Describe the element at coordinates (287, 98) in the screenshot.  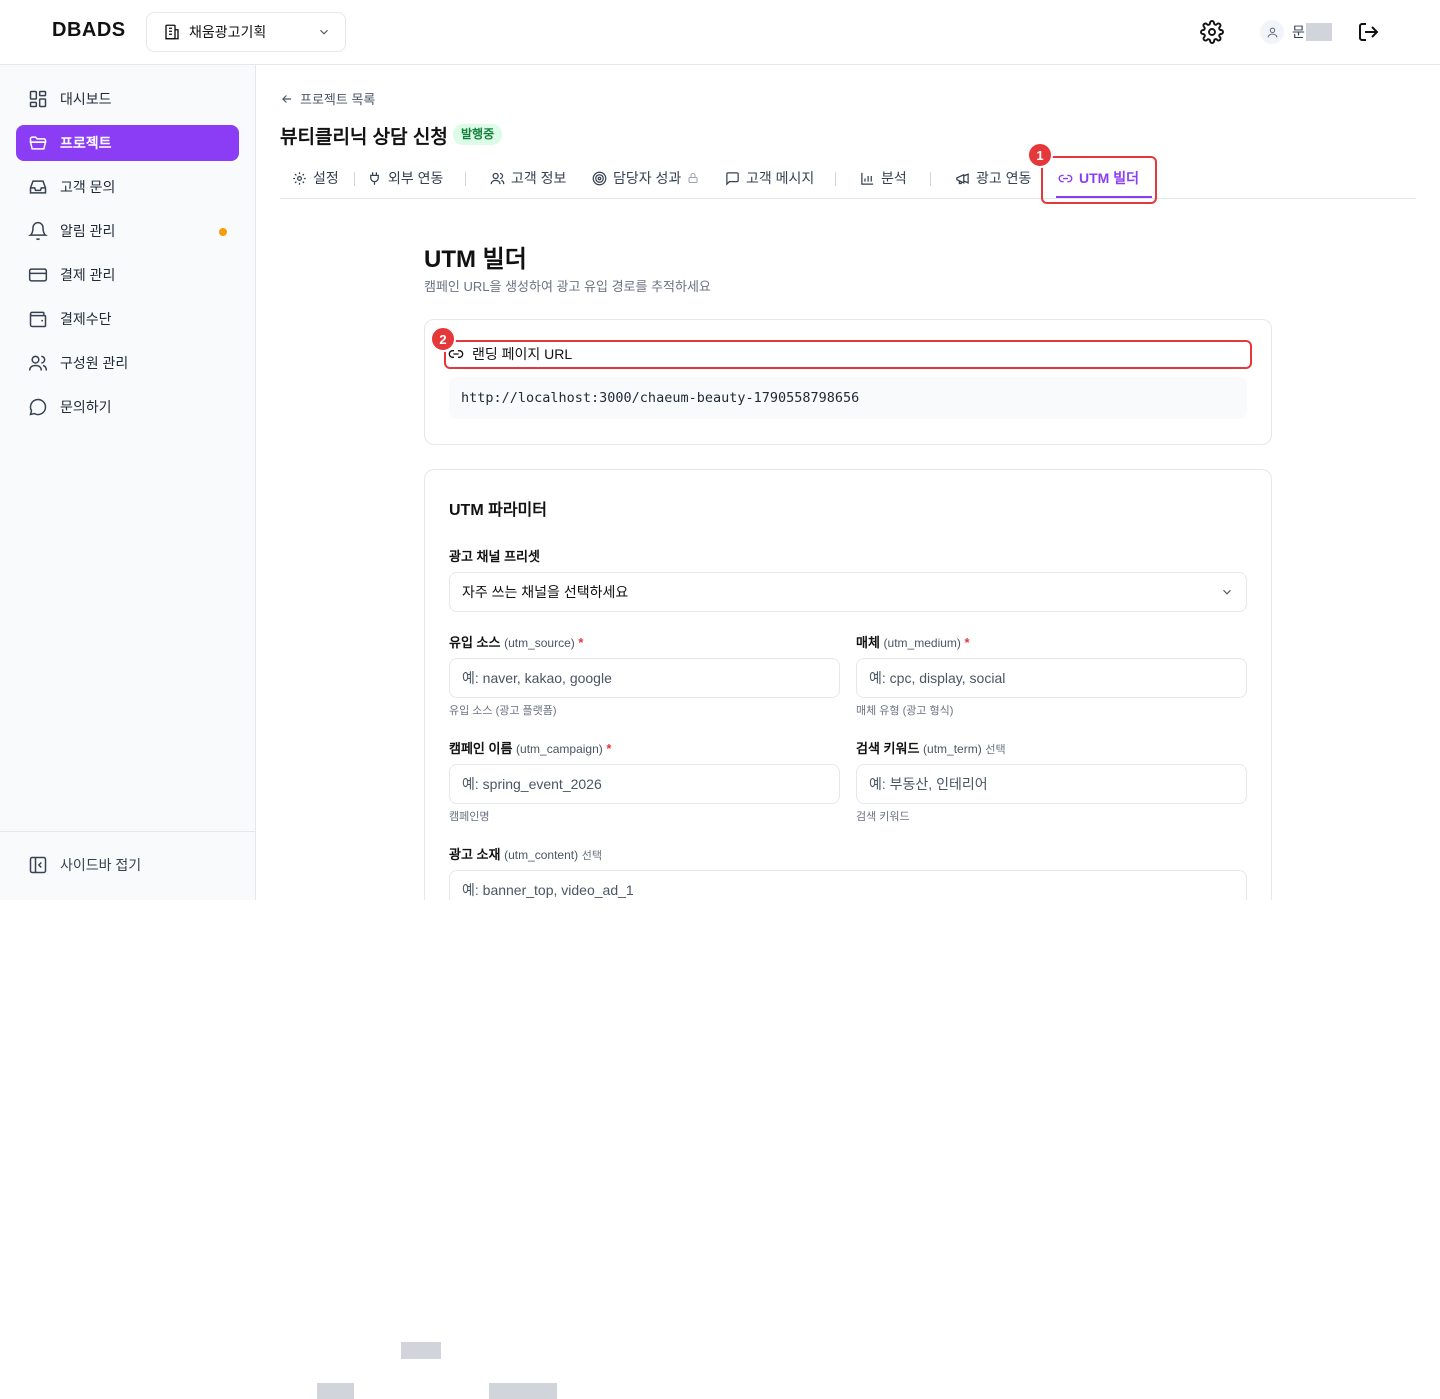
I see `arrow-left-icon` at that location.